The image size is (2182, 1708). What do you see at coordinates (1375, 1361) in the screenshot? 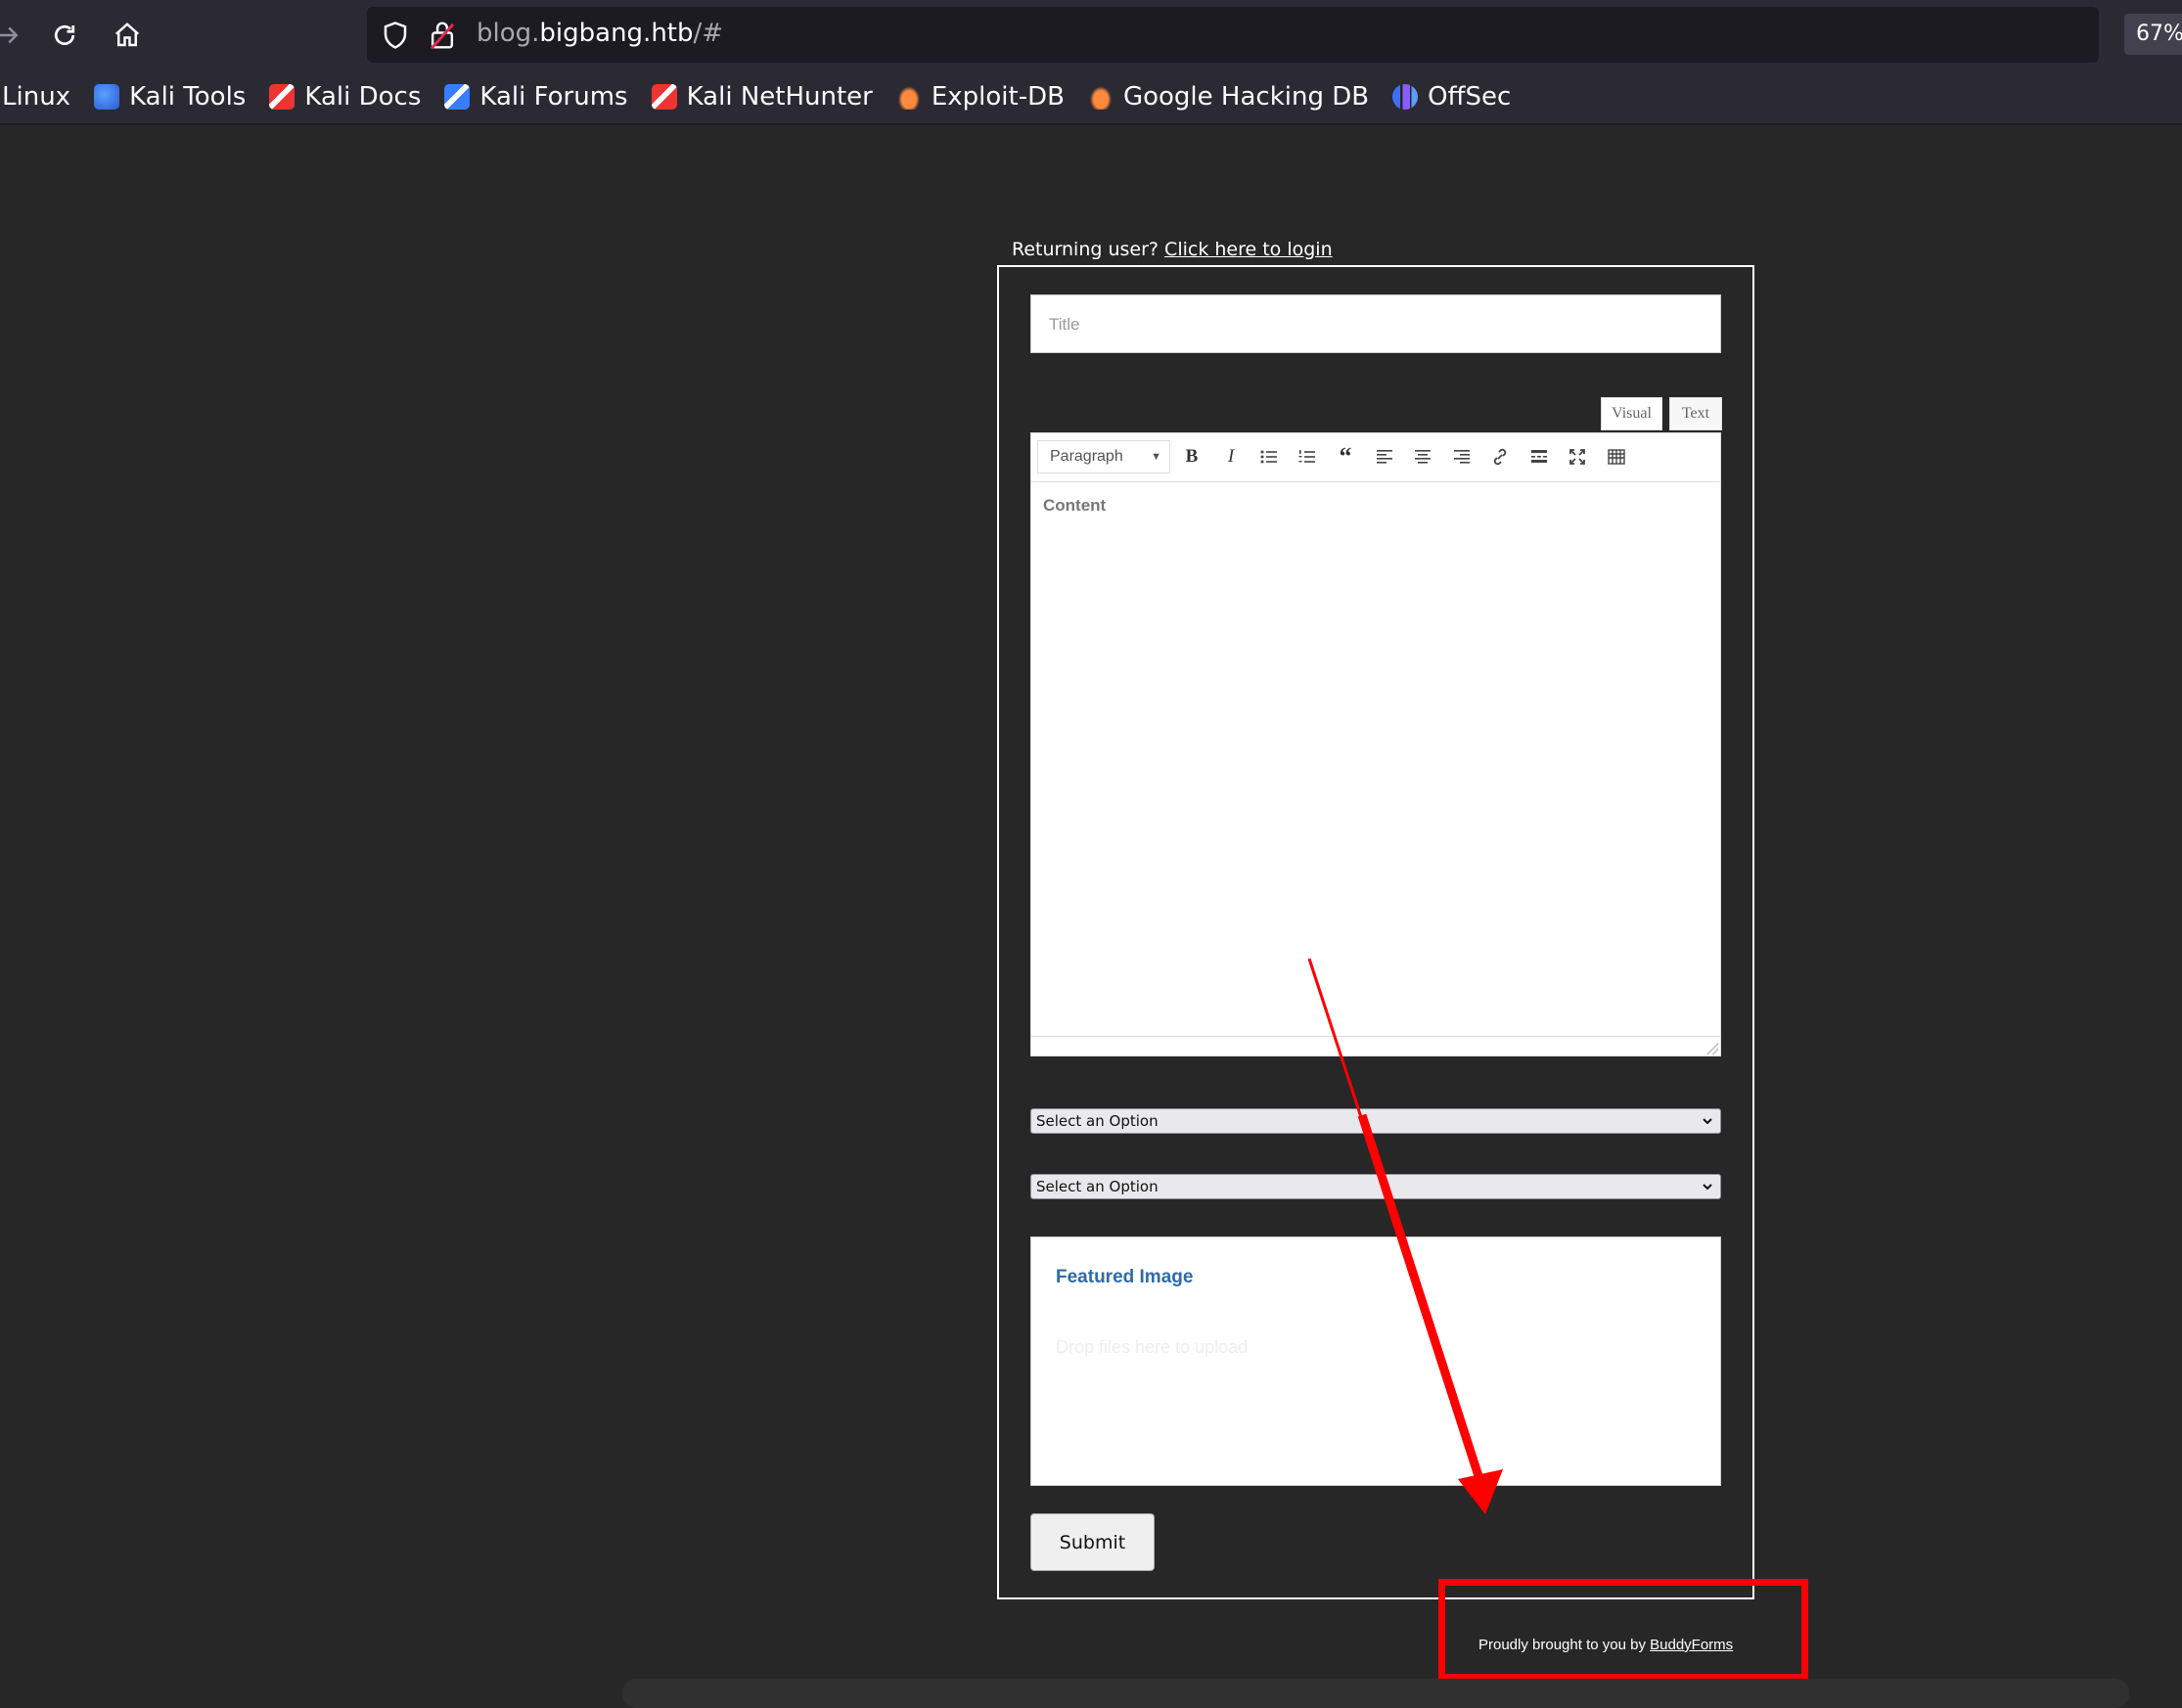
I see `featured-image-dropzone: Featured Image Drop files here to upload` at bounding box center [1375, 1361].